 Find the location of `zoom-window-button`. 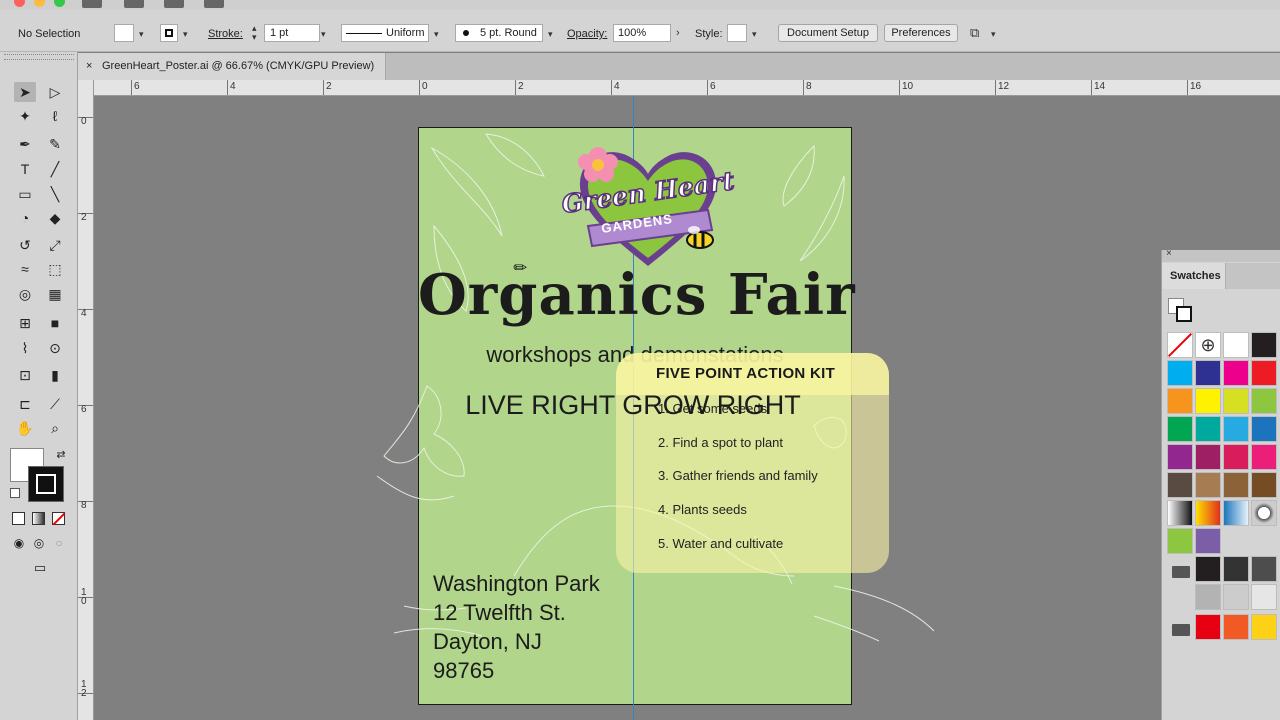

zoom-window-button is located at coordinates (59, 3).